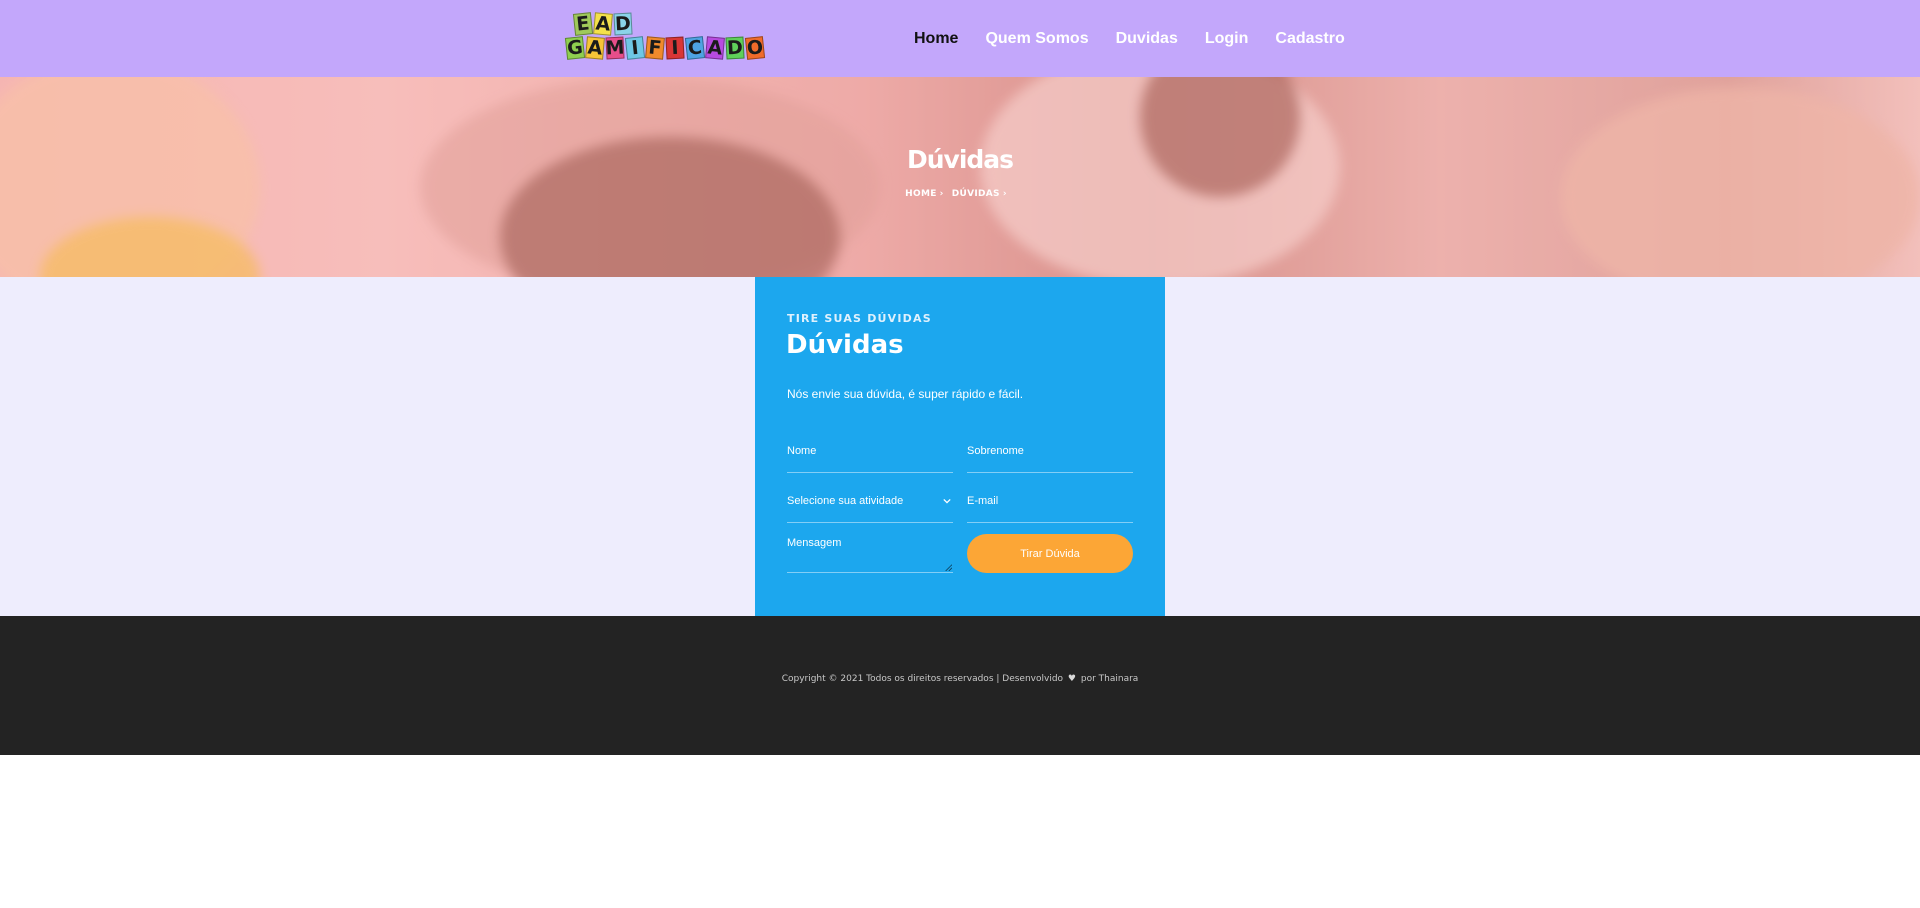  I want to click on logo-row2: GAMIFICADO, so click(665, 48).